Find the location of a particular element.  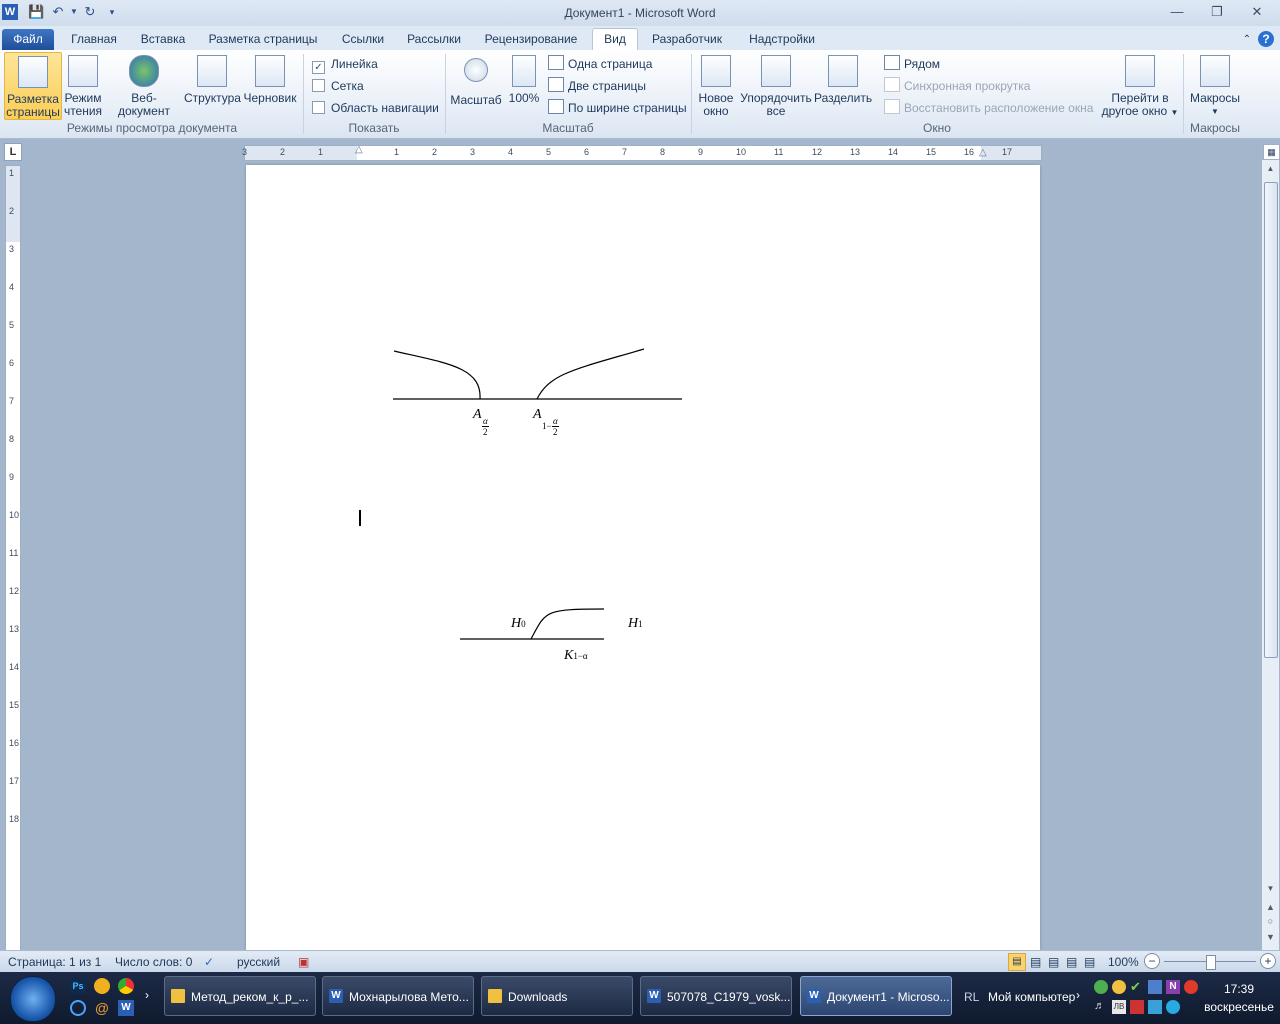

zoom-in-icon: + is located at coordinates (1268, 961).